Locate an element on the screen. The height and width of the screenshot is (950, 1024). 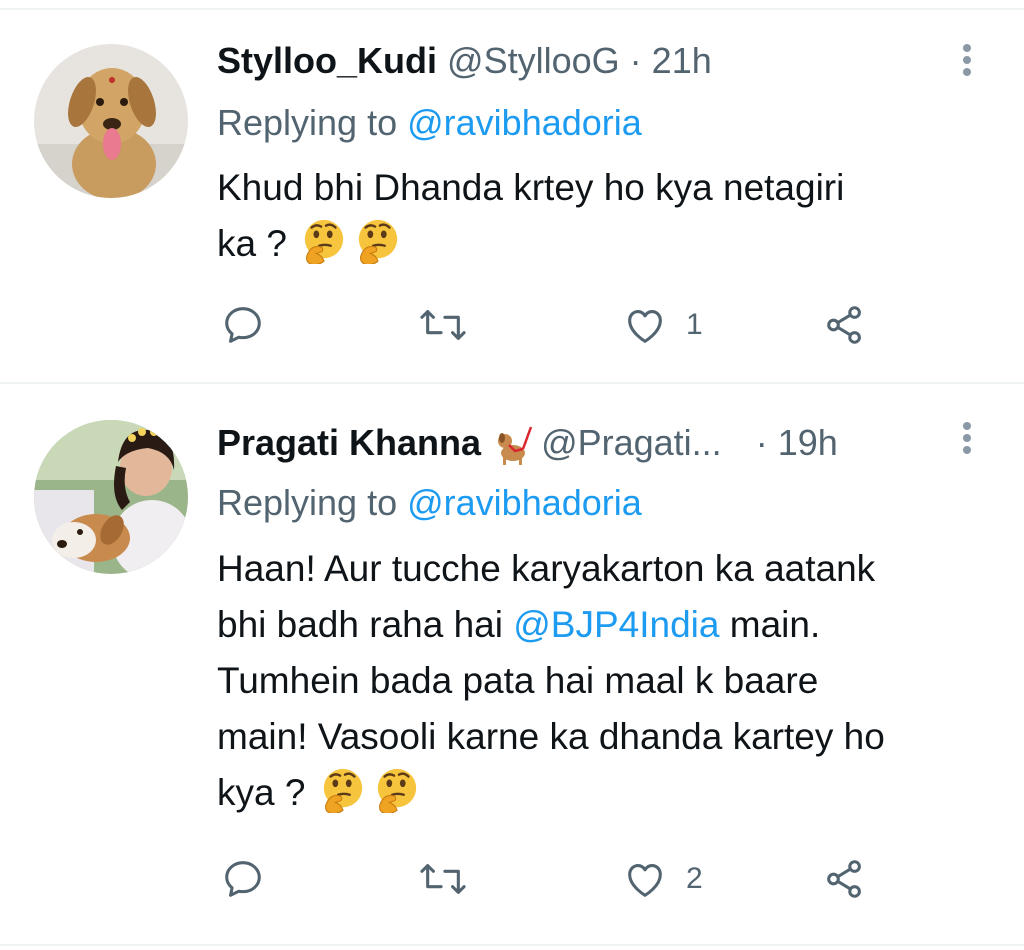
timestamp: 19h is located at coordinates (808, 442).